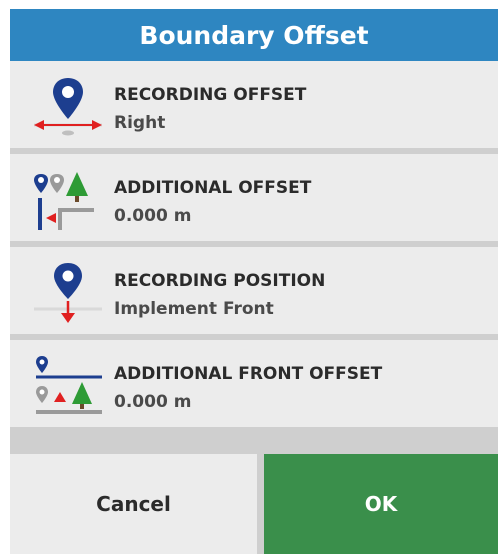 Image resolution: width=501 pixels, height=558 pixels. I want to click on recording-offset-icon, so click(68, 107).